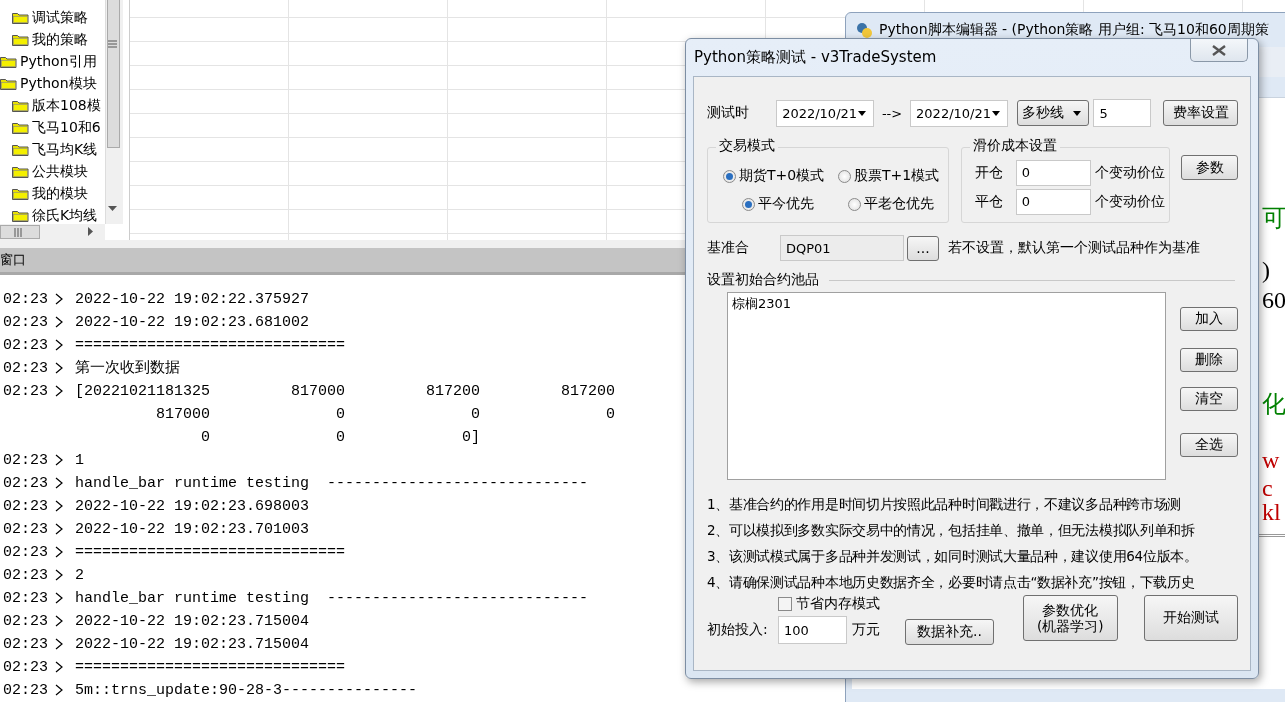 Image resolution: width=1285 pixels, height=702 pixels. What do you see at coordinates (60, 172) in the screenshot?
I see `tree-item: 公共模块` at bounding box center [60, 172].